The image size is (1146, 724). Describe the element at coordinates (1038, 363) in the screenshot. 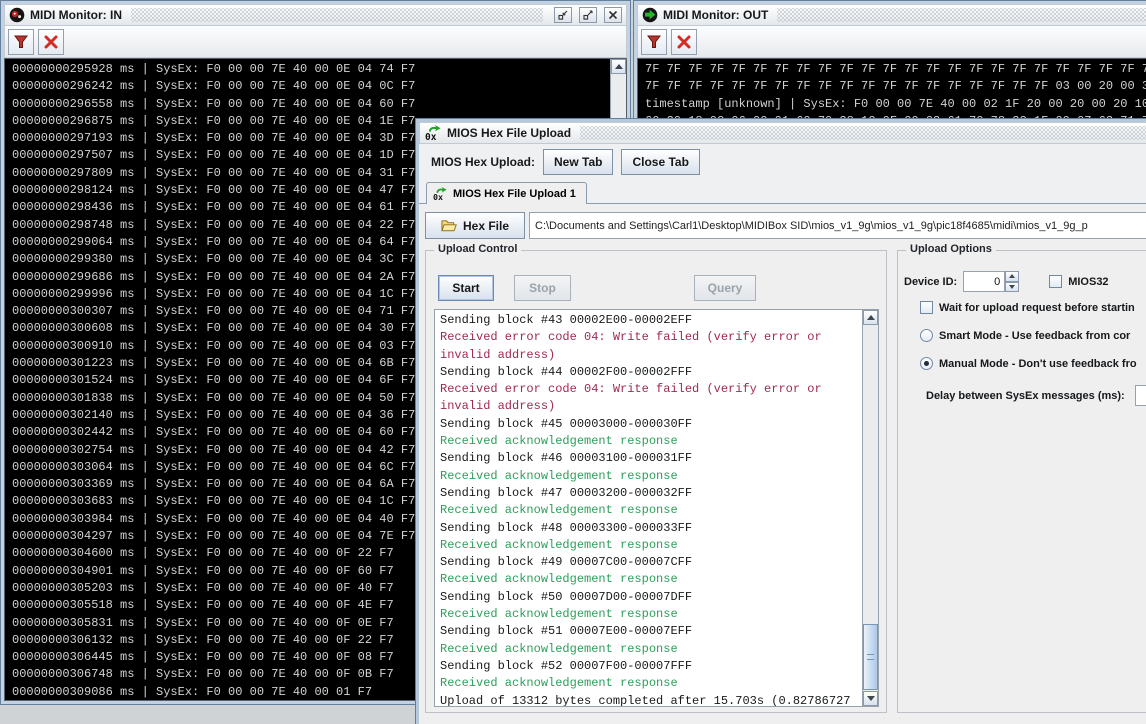

I see `manual-mode-label: Manual Mode - Don't use feedback fro` at that location.